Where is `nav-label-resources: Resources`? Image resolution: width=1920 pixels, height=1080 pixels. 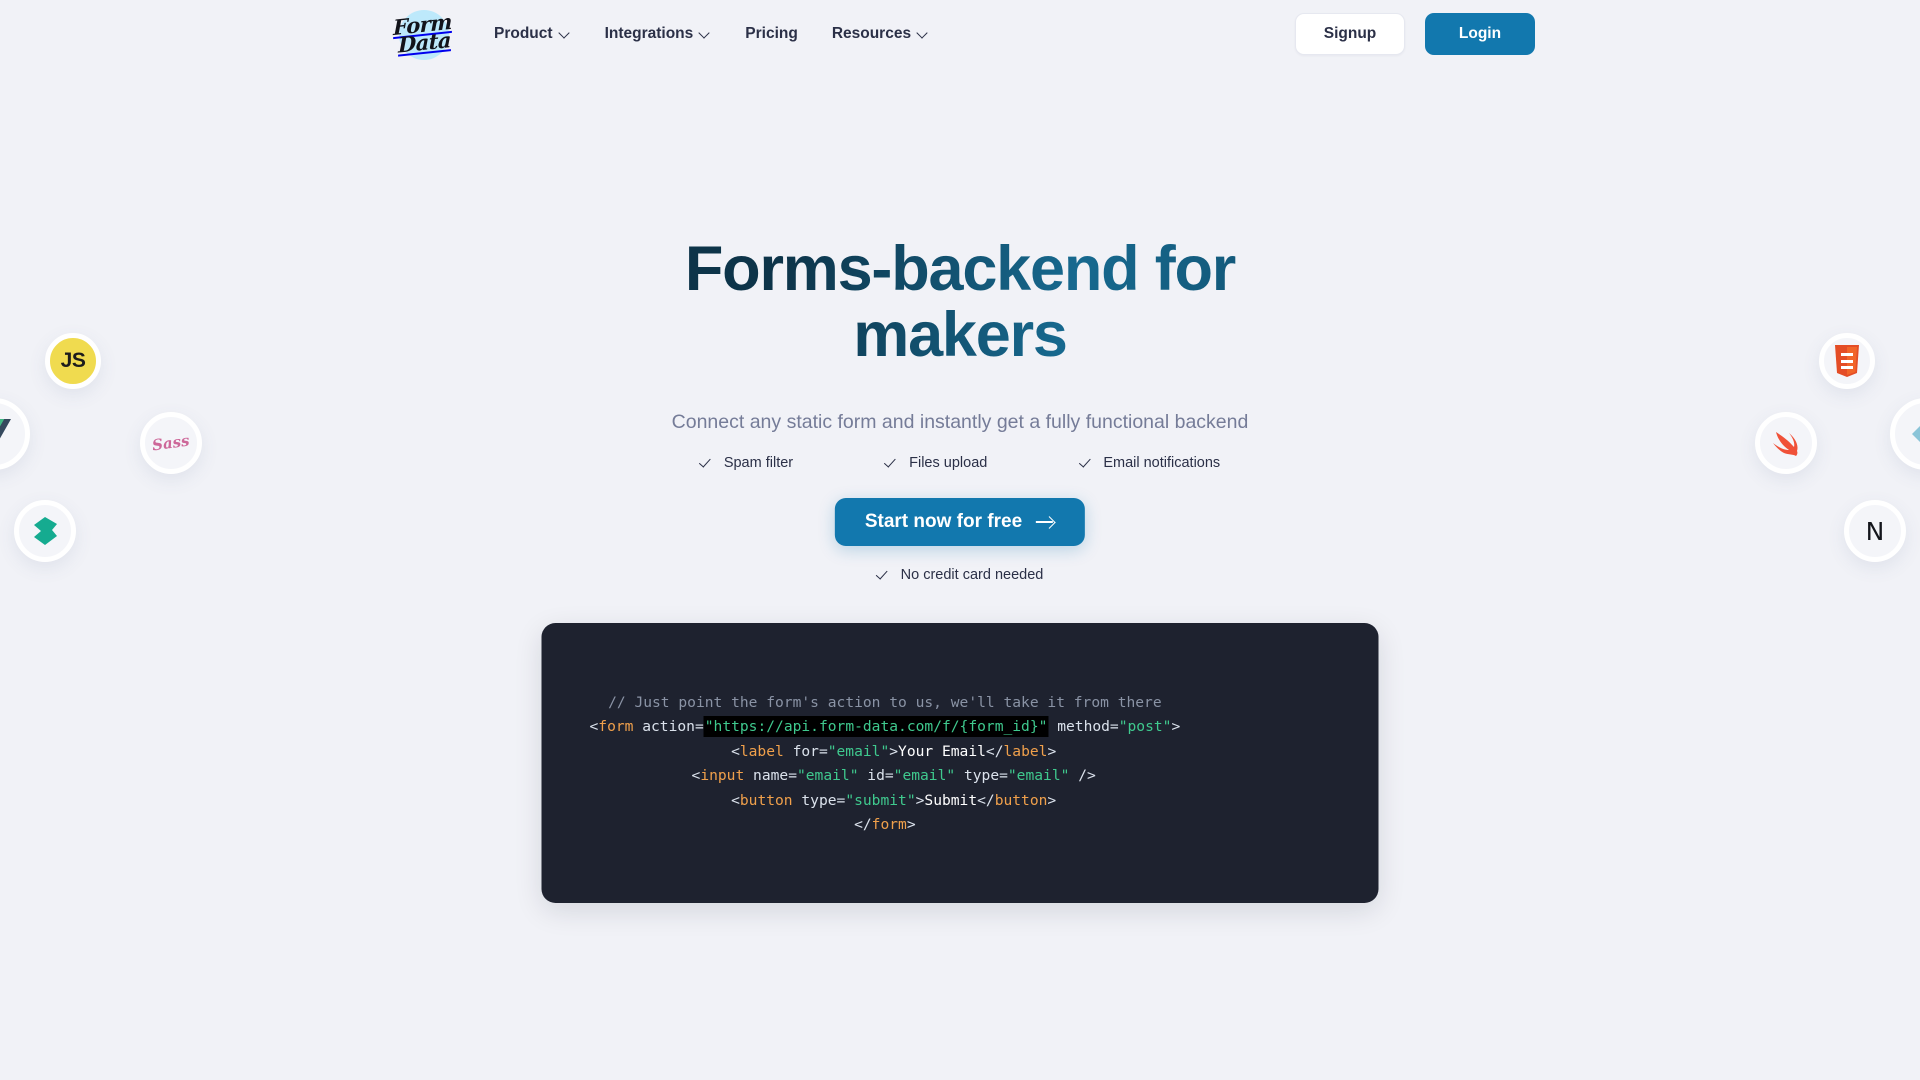 nav-label-resources: Resources is located at coordinates (871, 33).